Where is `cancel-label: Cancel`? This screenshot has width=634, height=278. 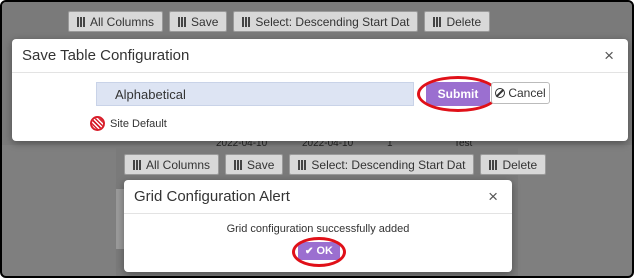 cancel-label: Cancel is located at coordinates (527, 93).